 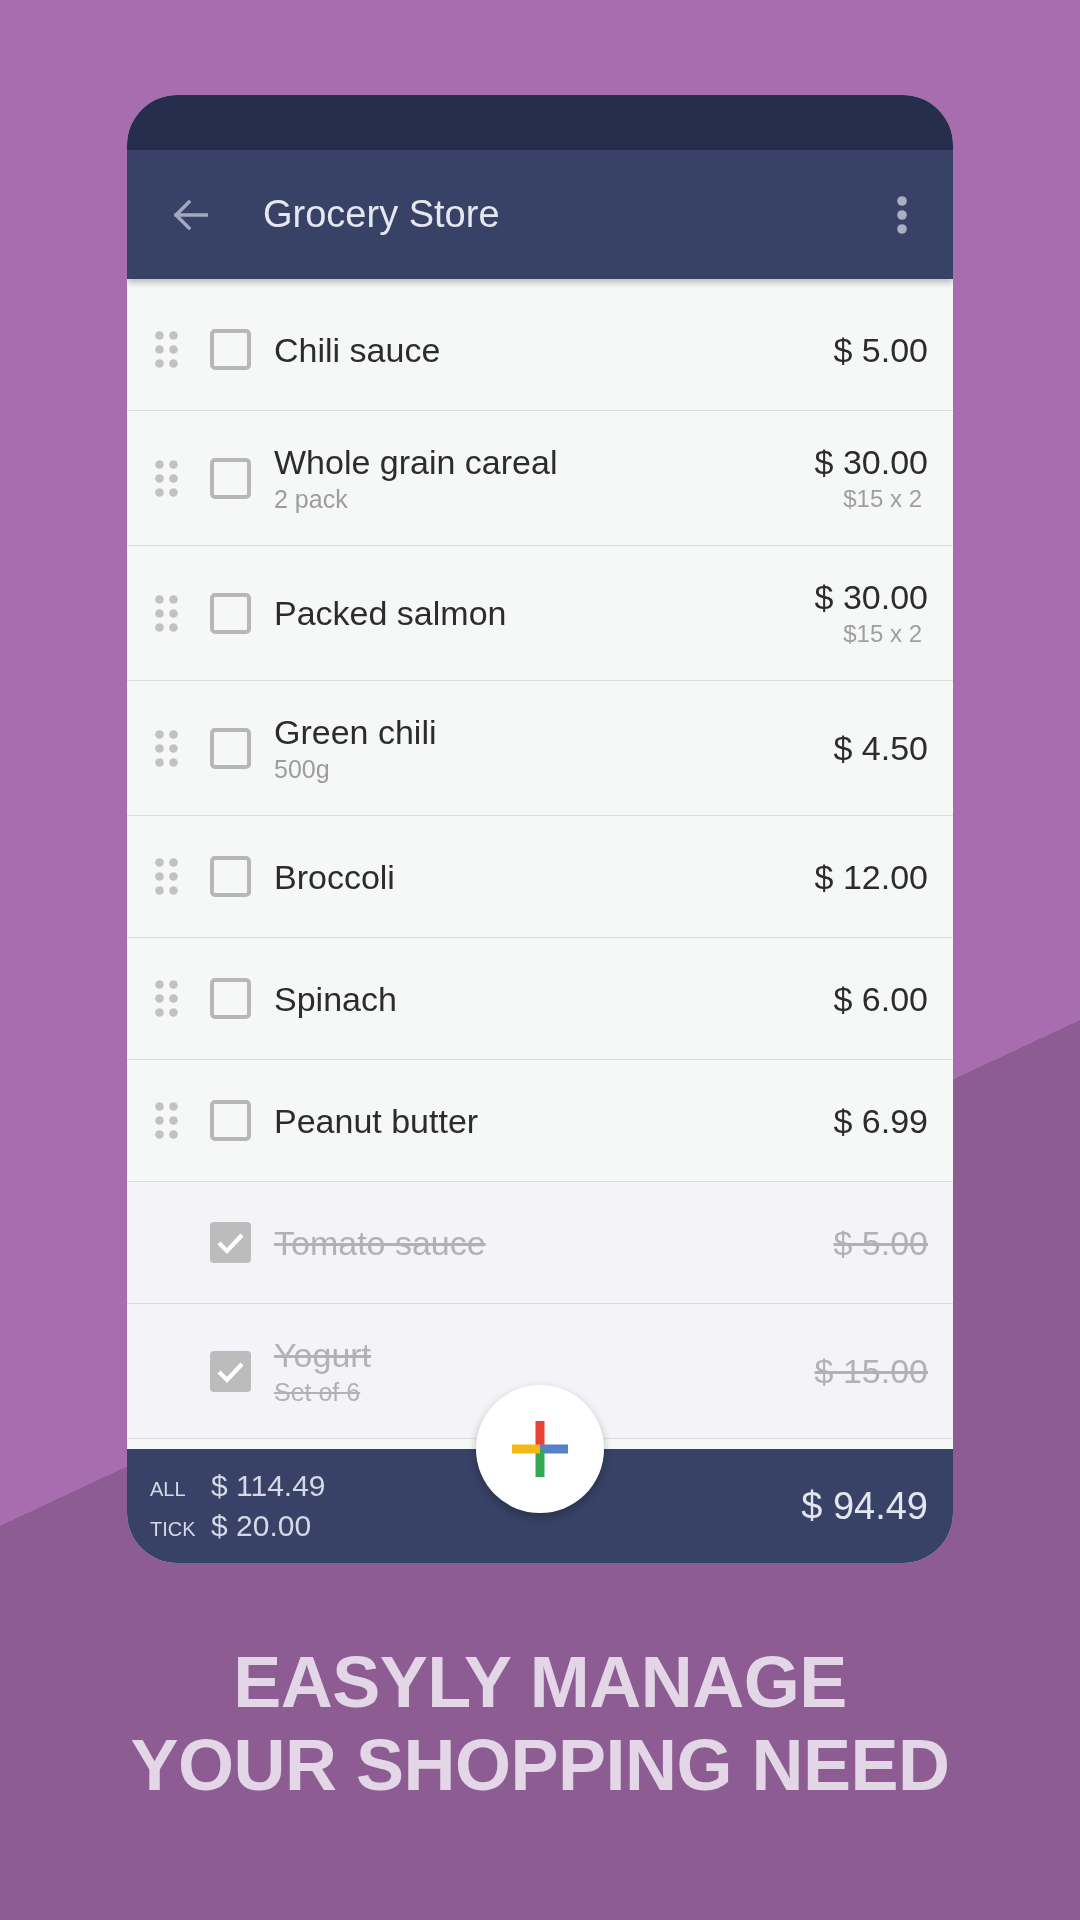 I want to click on item-name: Tomato sauce, so click(x=380, y=1243).